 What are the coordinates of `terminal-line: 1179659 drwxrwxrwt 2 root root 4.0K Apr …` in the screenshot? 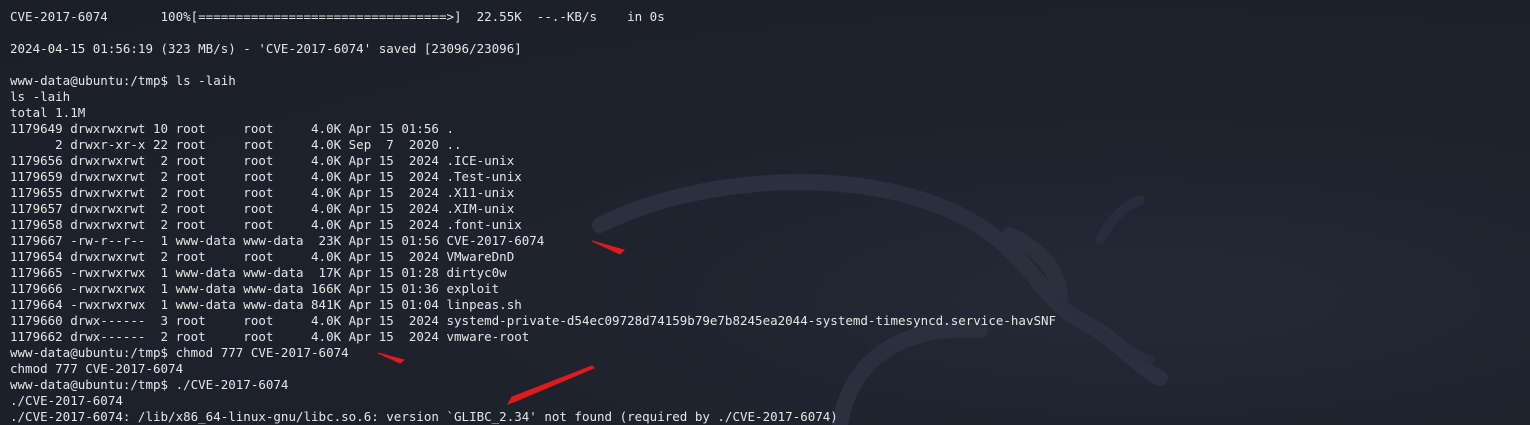 It's located at (266, 176).